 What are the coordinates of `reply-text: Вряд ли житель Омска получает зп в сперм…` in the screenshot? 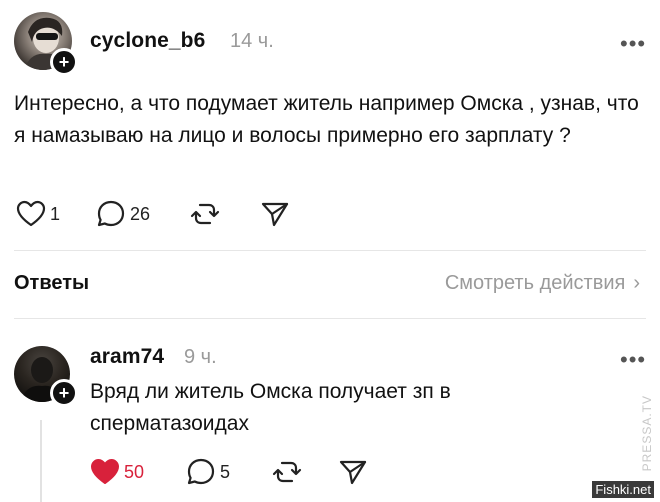 It's located at (270, 407).